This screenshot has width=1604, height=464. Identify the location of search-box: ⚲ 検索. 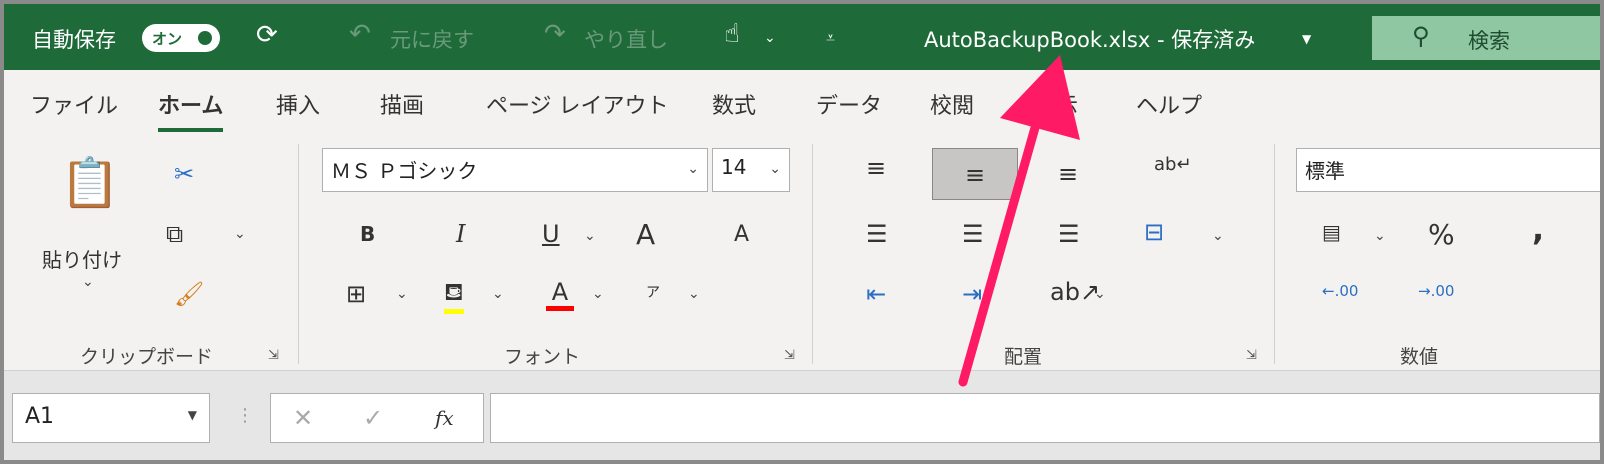
(1486, 38).